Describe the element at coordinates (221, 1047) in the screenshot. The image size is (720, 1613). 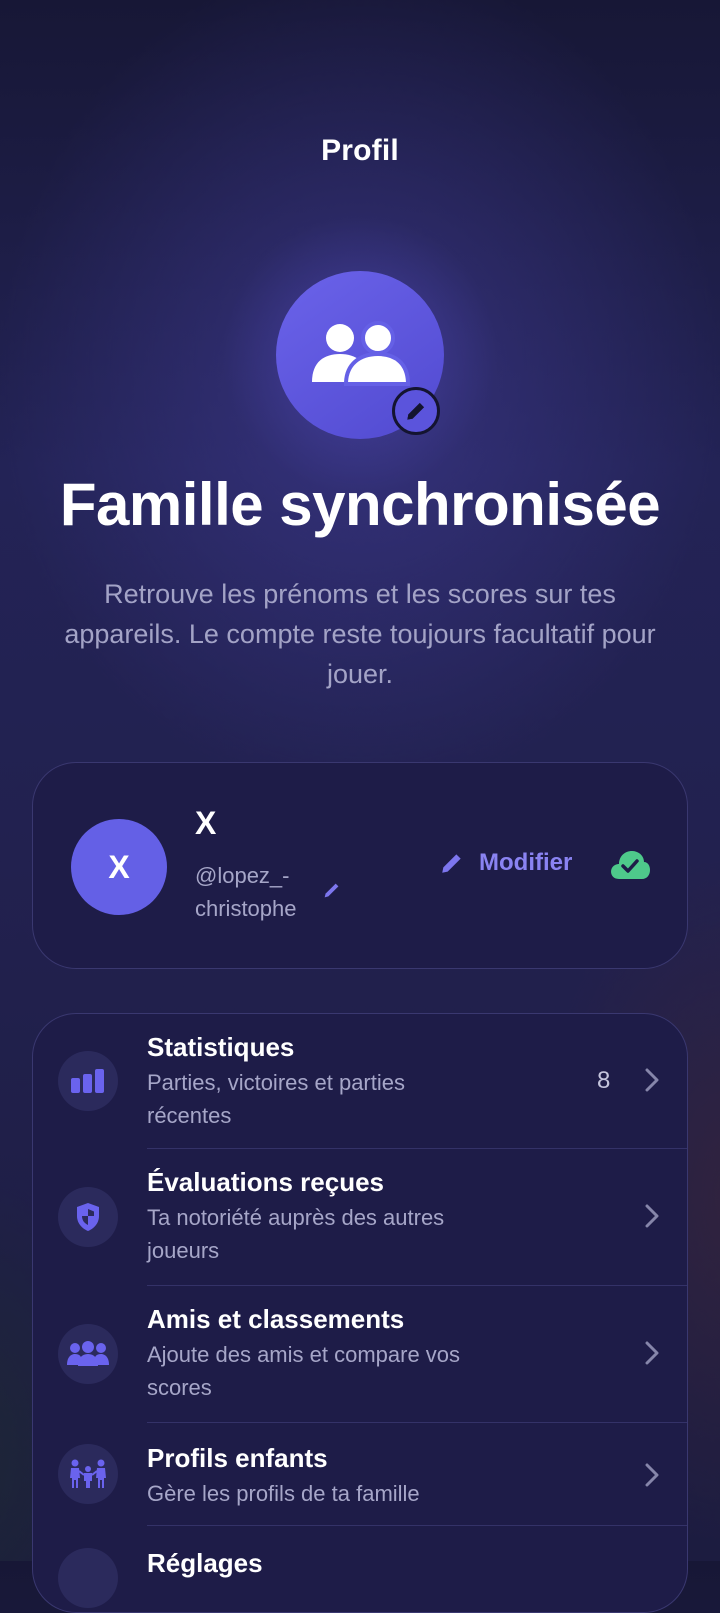
I see `menu-item-title: Statistiques` at that location.